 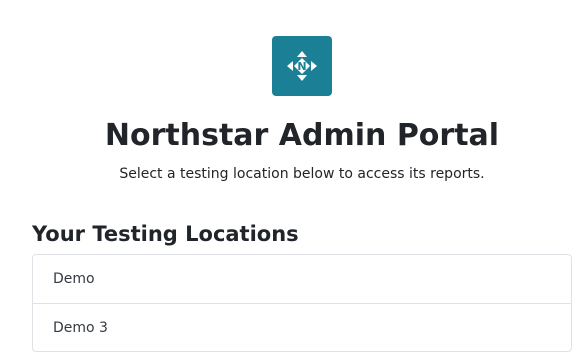 I want to click on location-item-demo-3: Demo 3, so click(x=302, y=327).